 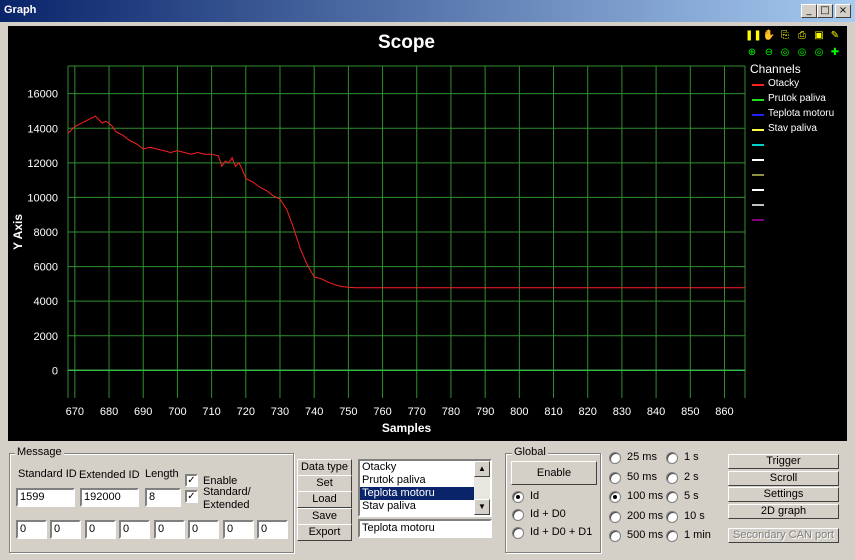 I want to click on print-icon: ⎙, so click(x=802, y=36).